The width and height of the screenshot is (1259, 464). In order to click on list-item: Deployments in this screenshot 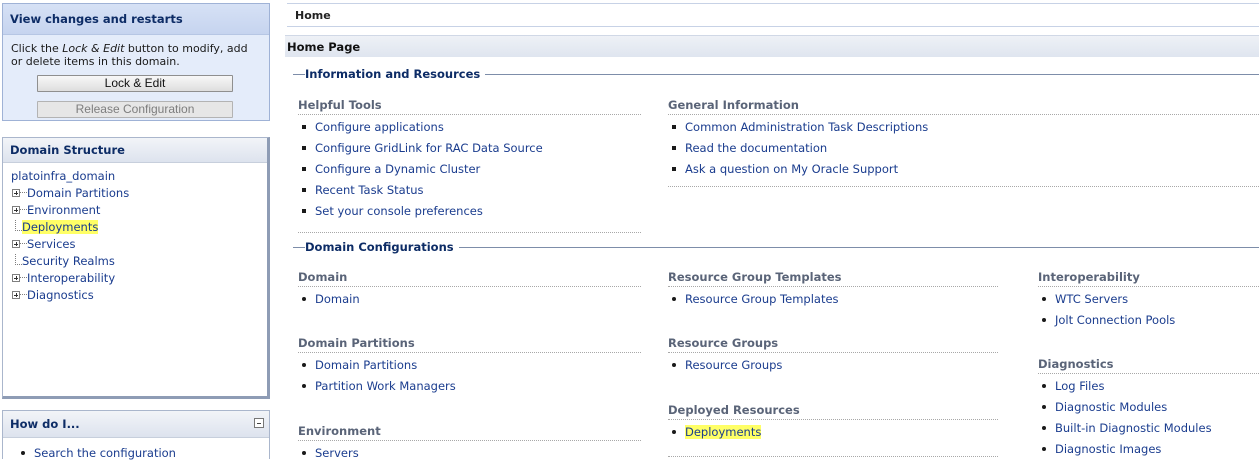, I will do `click(833, 432)`.